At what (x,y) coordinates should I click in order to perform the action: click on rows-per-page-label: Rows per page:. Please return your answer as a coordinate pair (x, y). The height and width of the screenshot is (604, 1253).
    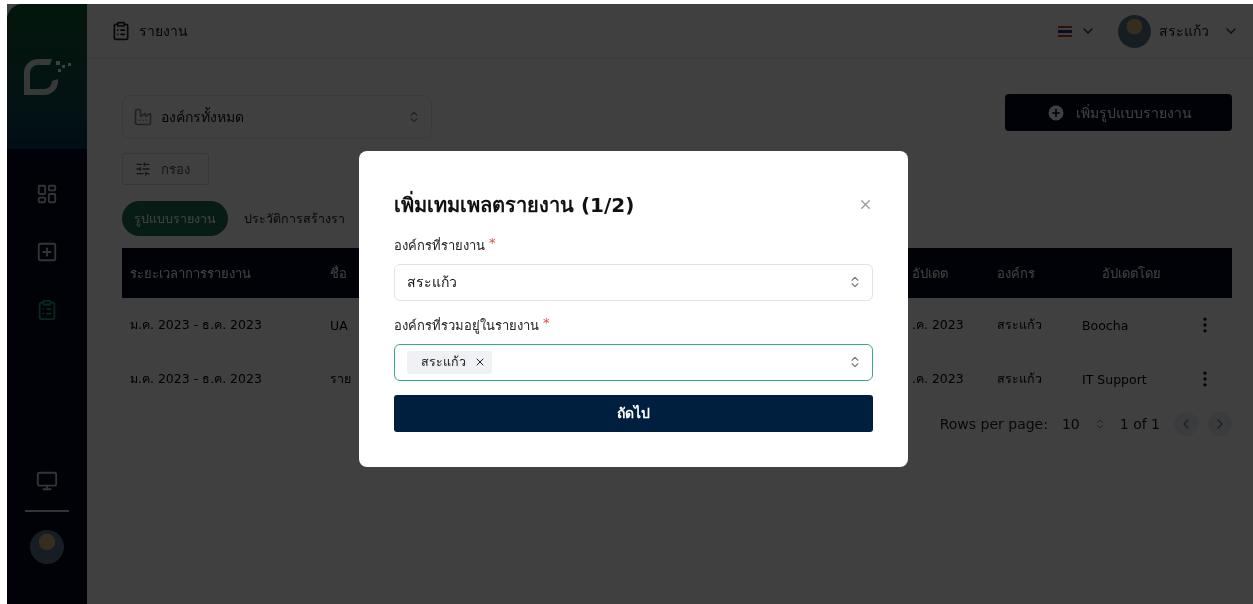
    Looking at the image, I should click on (993, 424).